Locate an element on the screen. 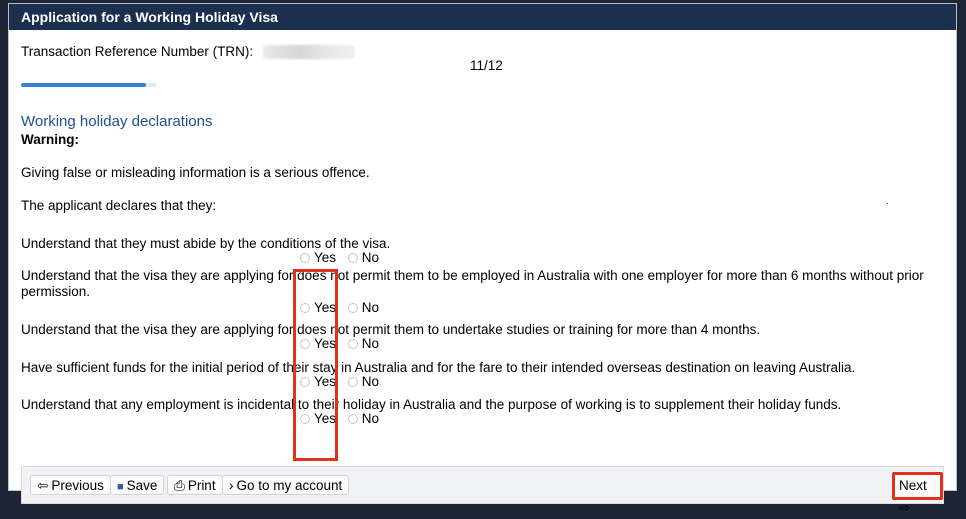 The image size is (966, 519). section-title: Working holiday declarations is located at coordinates (117, 121).